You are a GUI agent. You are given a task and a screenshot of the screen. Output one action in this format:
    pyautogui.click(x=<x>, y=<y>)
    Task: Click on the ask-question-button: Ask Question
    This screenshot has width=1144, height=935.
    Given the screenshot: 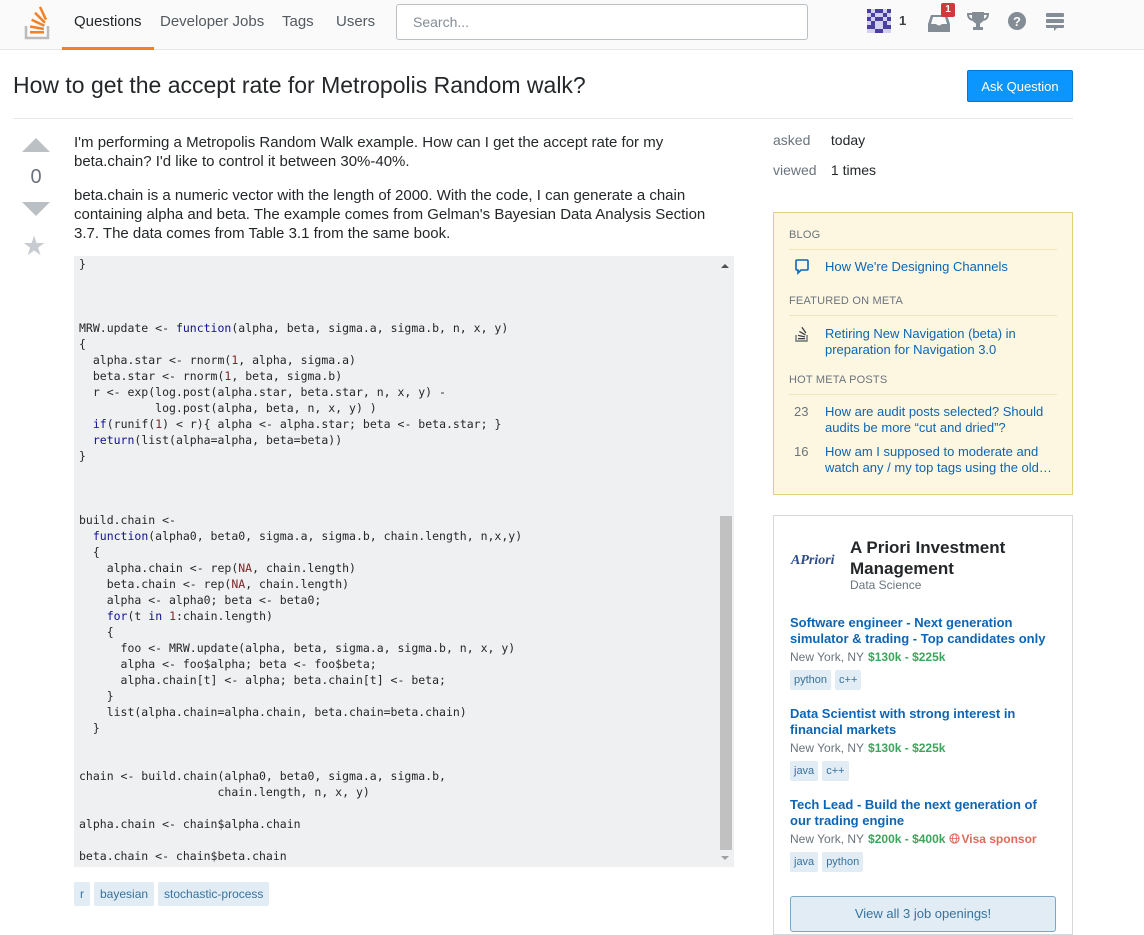 What is the action you would take?
    pyautogui.click(x=1020, y=86)
    